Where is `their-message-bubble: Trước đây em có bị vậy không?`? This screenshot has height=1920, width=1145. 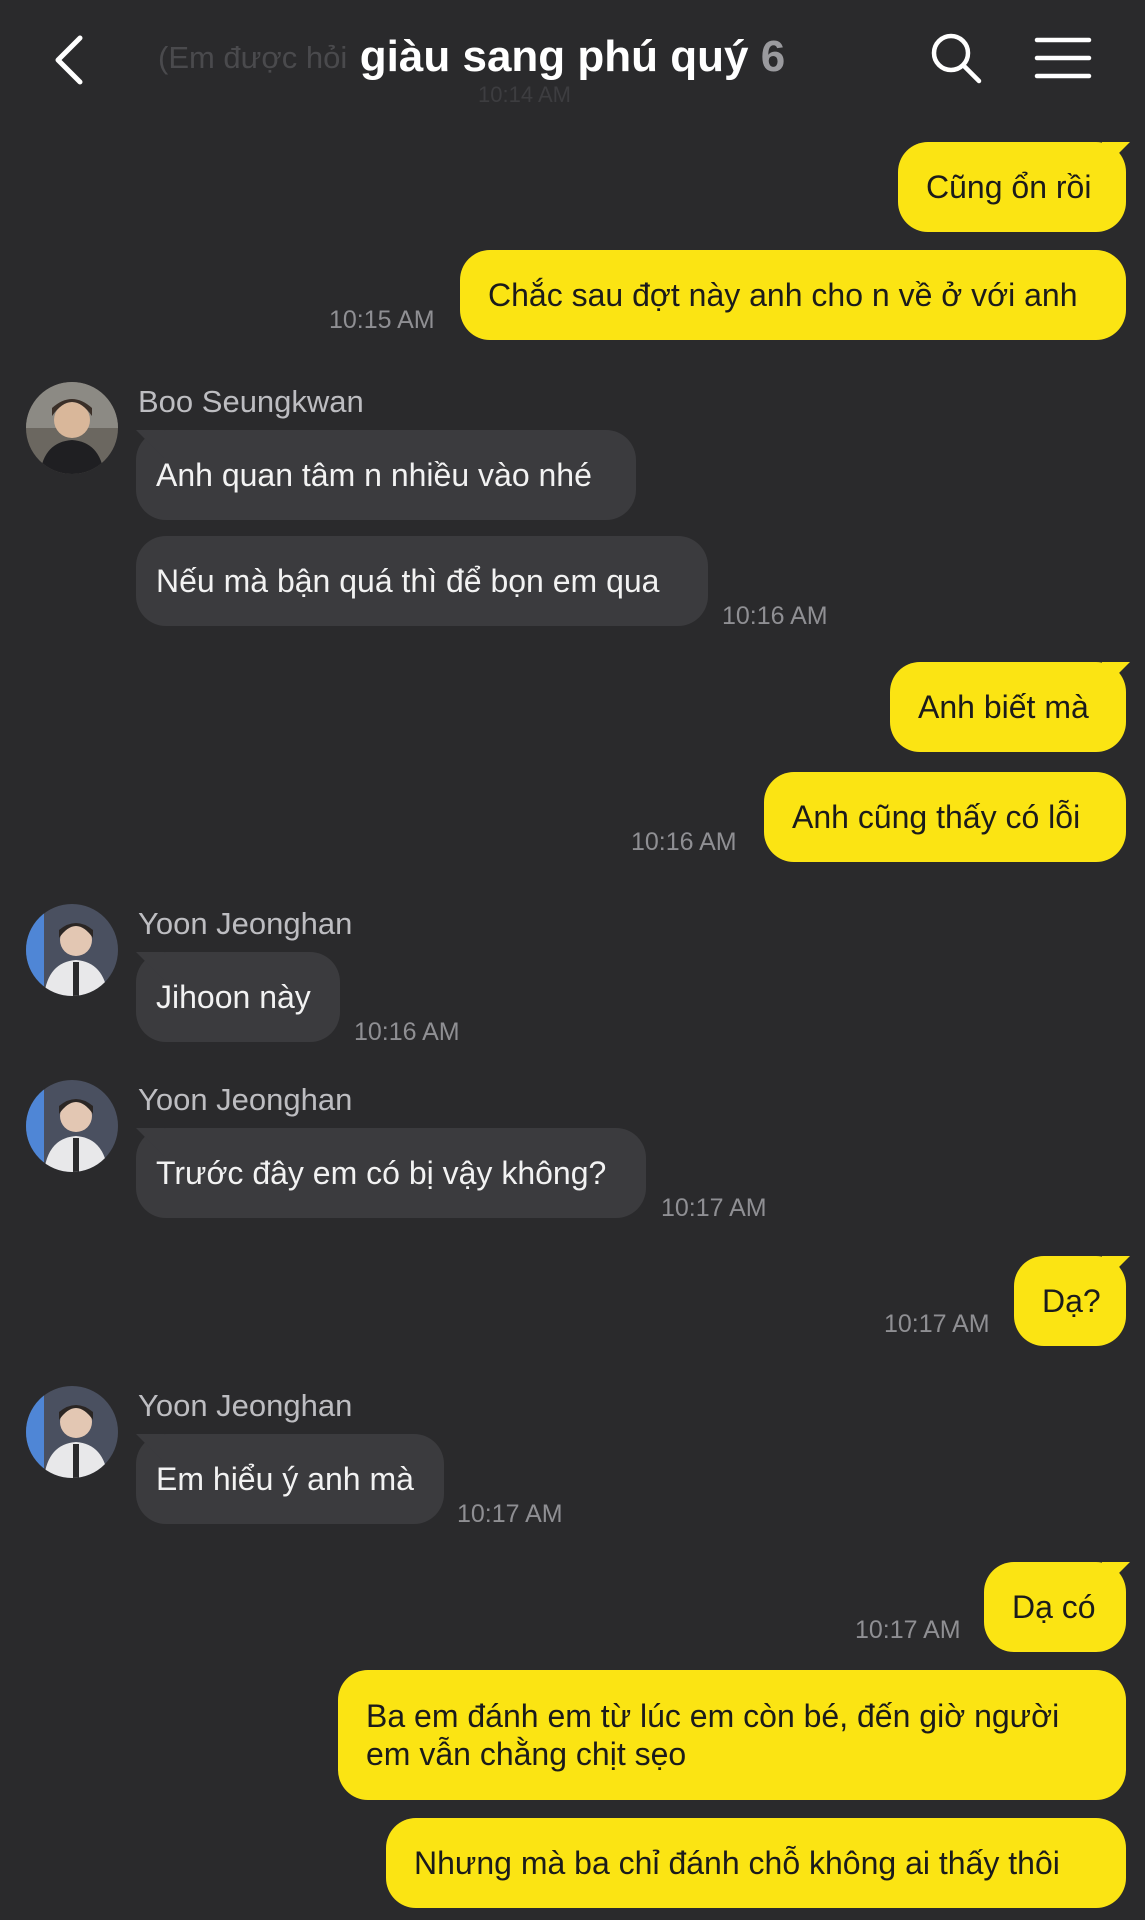
their-message-bubble: Trước đây em có bị vậy không? is located at coordinates (391, 1173).